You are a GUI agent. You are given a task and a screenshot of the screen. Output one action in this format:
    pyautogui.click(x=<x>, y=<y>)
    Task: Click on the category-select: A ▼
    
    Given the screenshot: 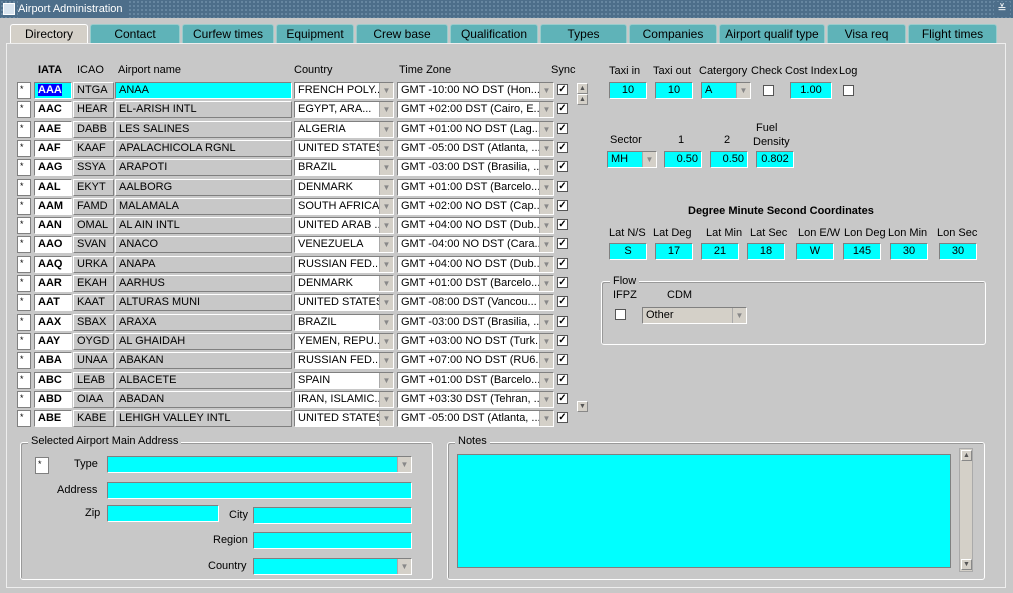 What is the action you would take?
    pyautogui.click(x=726, y=90)
    